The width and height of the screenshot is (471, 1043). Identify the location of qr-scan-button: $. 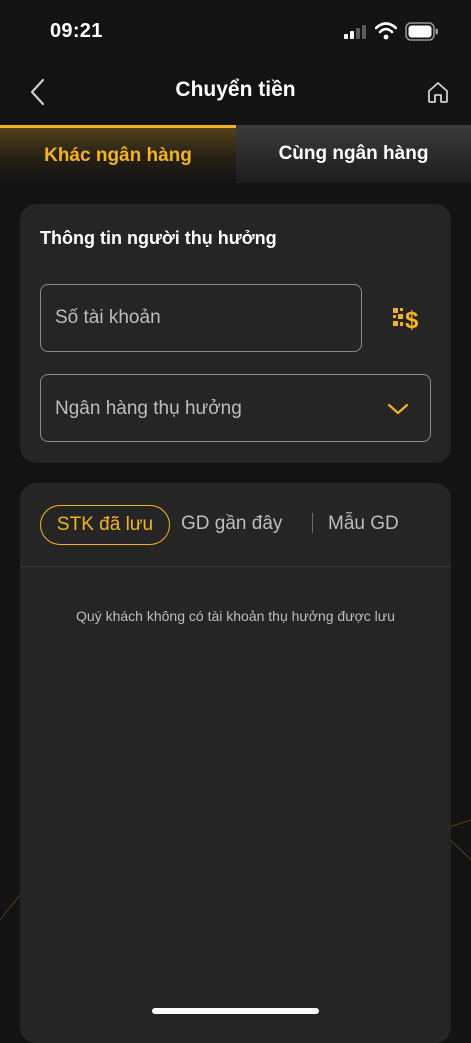
(407, 319).